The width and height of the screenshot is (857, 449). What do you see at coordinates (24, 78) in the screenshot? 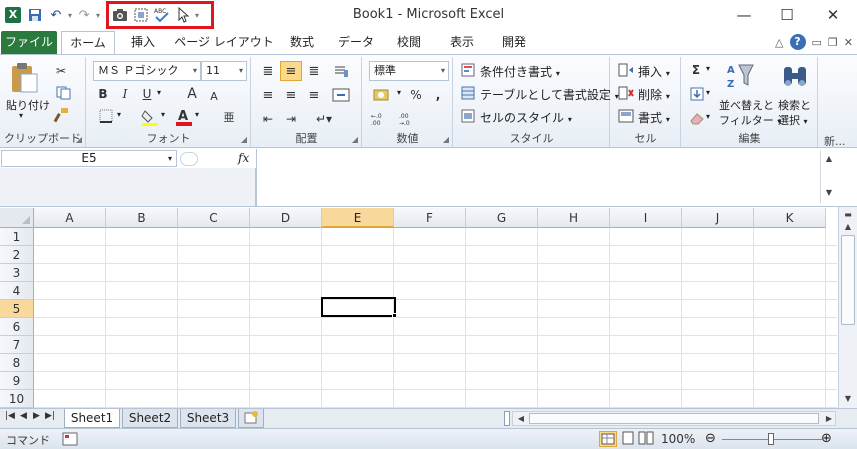
I see `paste-icon` at bounding box center [24, 78].